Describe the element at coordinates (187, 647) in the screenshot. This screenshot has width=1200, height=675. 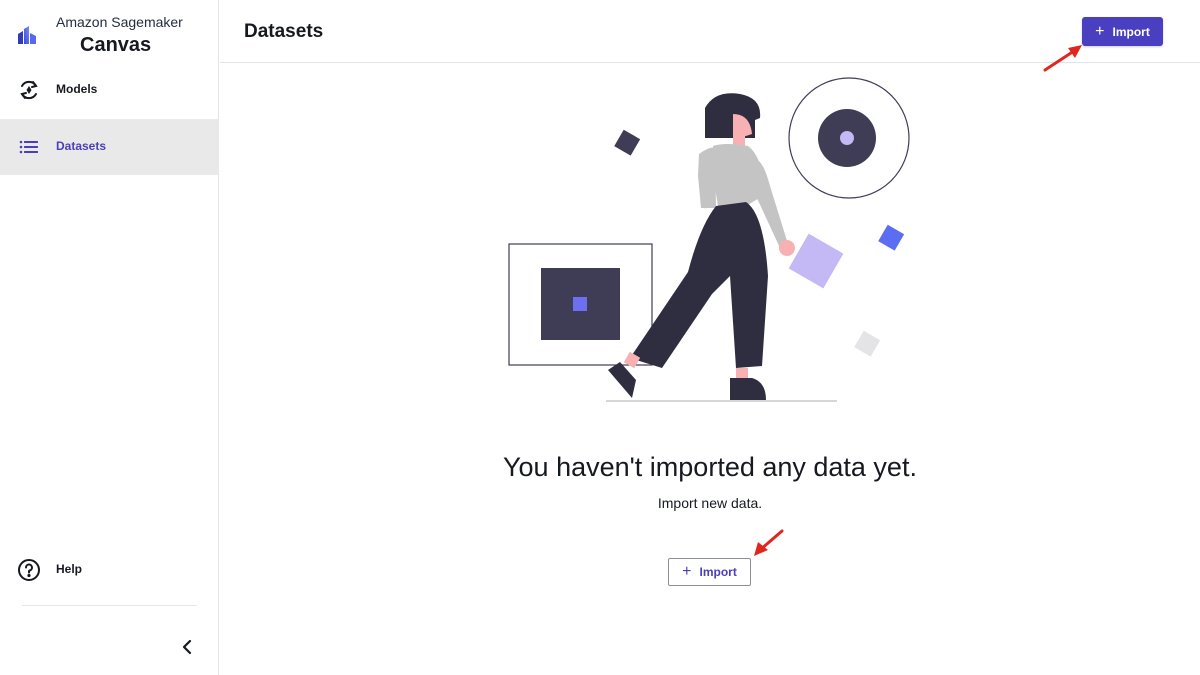
I see `chevron-left-icon` at that location.